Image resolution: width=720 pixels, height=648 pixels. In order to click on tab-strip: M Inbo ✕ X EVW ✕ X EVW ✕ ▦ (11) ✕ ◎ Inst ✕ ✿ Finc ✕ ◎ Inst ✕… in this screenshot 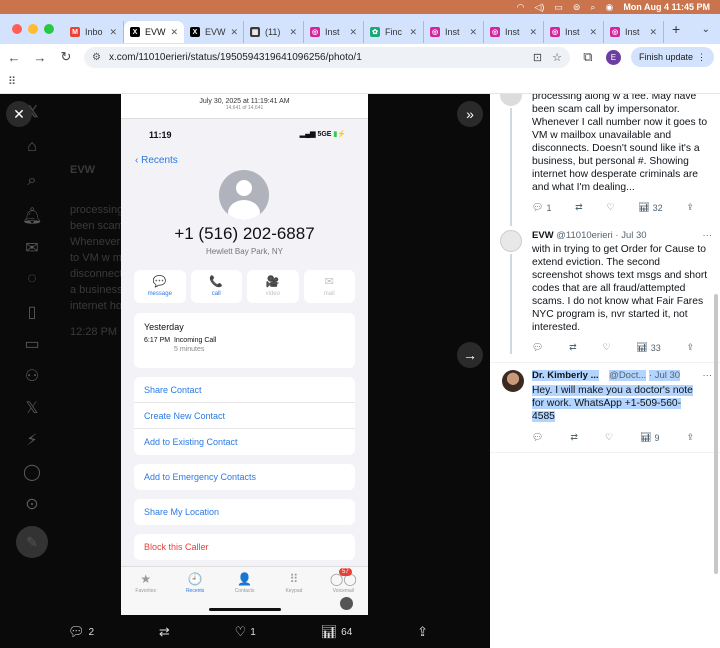, I will do `click(364, 29)`.